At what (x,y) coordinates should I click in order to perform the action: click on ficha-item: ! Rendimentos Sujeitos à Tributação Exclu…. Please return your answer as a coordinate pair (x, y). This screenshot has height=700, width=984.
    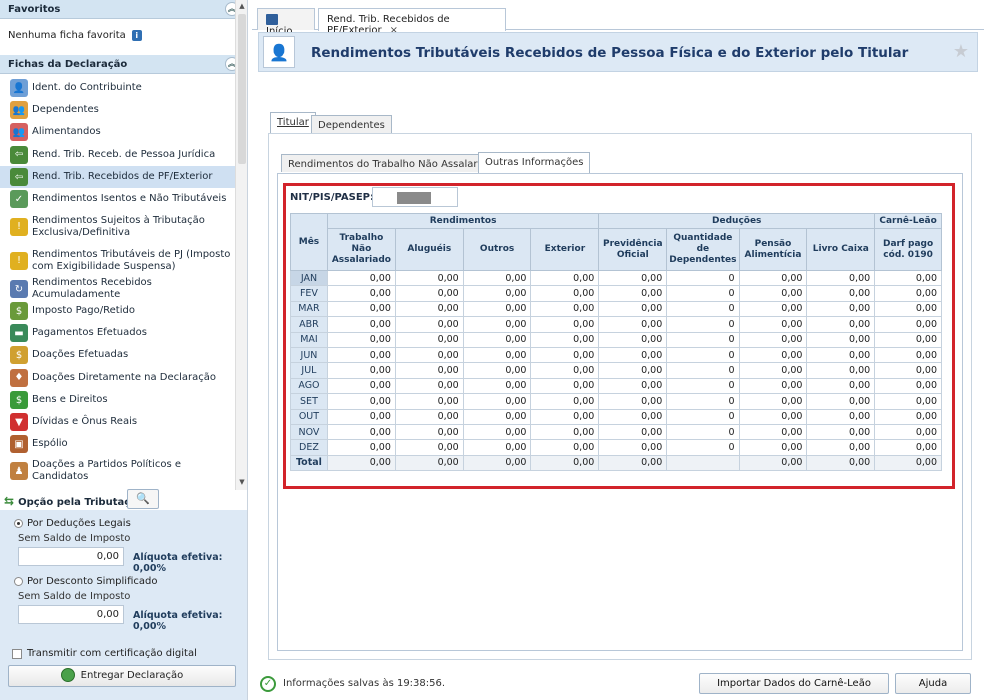
    Looking at the image, I should click on (118, 226).